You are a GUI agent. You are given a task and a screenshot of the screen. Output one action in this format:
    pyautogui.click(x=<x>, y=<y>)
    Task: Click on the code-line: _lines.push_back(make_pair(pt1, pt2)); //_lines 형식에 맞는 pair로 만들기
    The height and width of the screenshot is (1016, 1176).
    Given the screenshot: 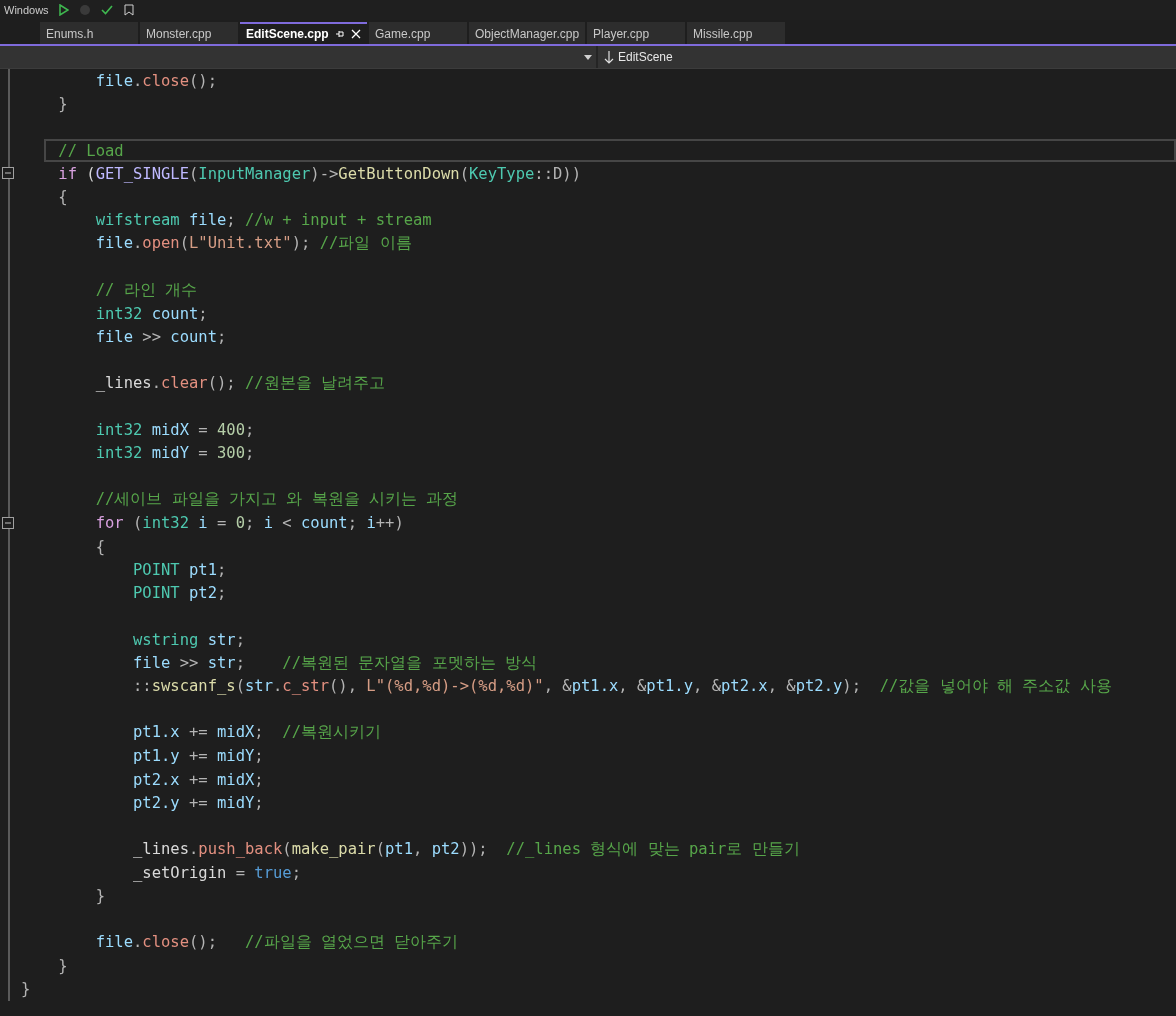 What is the action you would take?
    pyautogui.click(x=465, y=849)
    